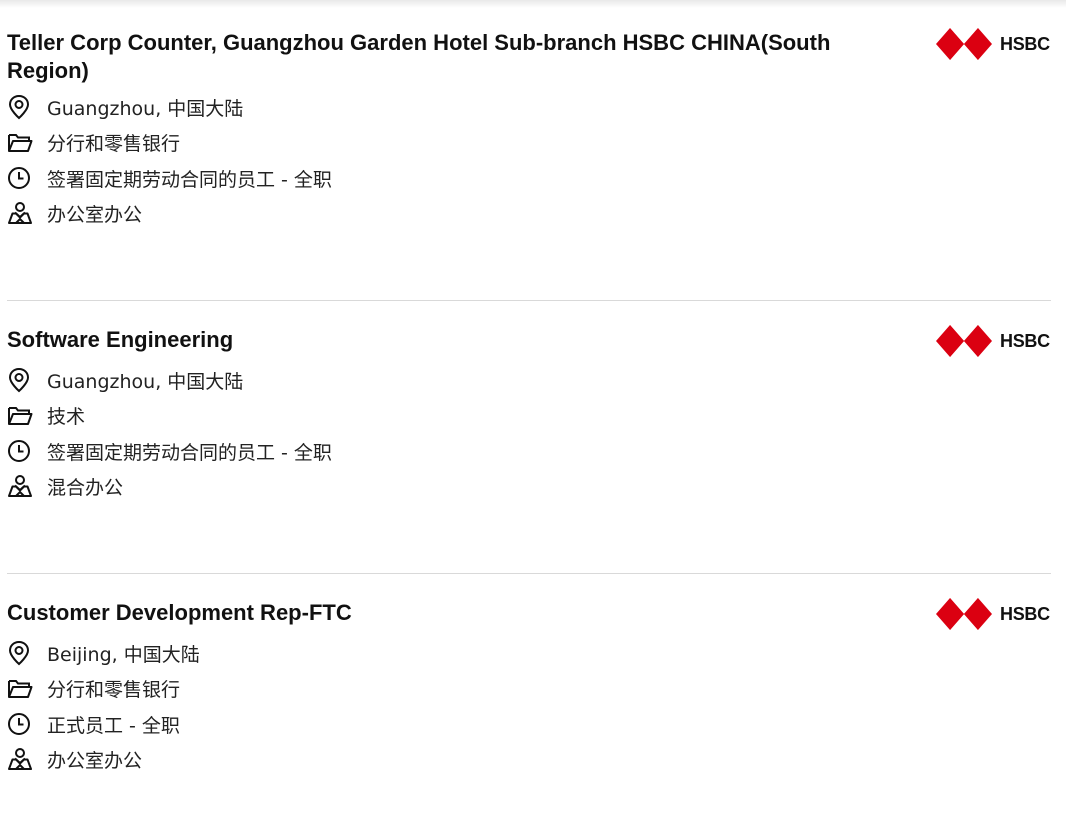 The width and height of the screenshot is (1066, 826). What do you see at coordinates (85, 487) in the screenshot?
I see `work-mode-text: 混合办公` at bounding box center [85, 487].